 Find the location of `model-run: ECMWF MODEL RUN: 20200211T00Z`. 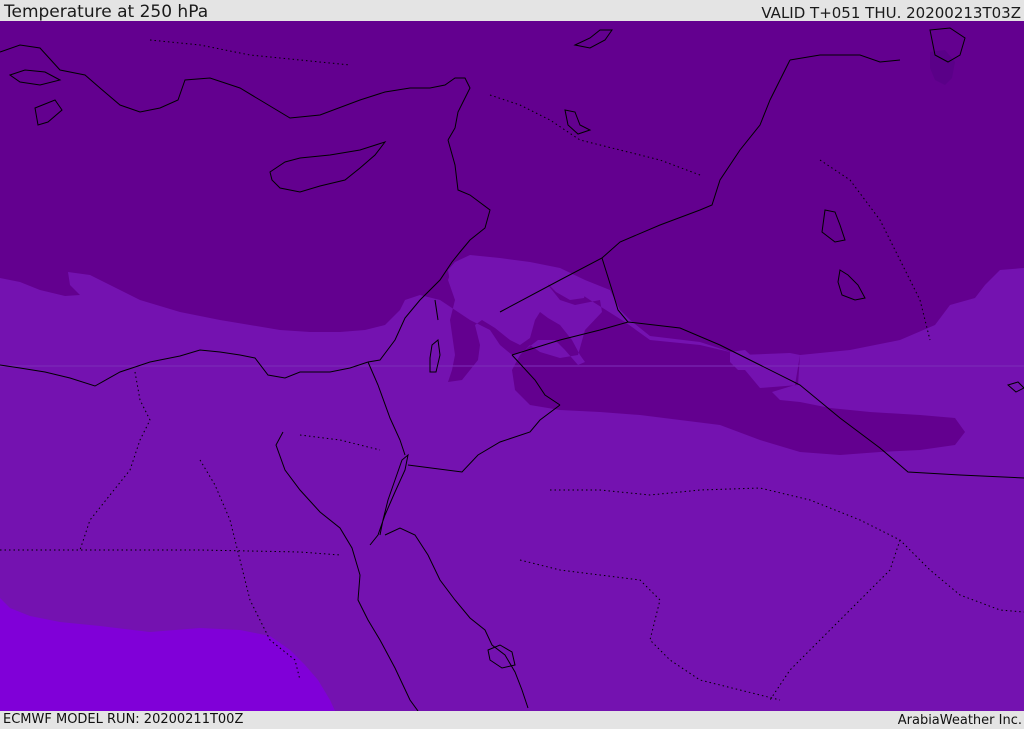

model-run: ECMWF MODEL RUN: 20200211T00Z is located at coordinates (123, 719).